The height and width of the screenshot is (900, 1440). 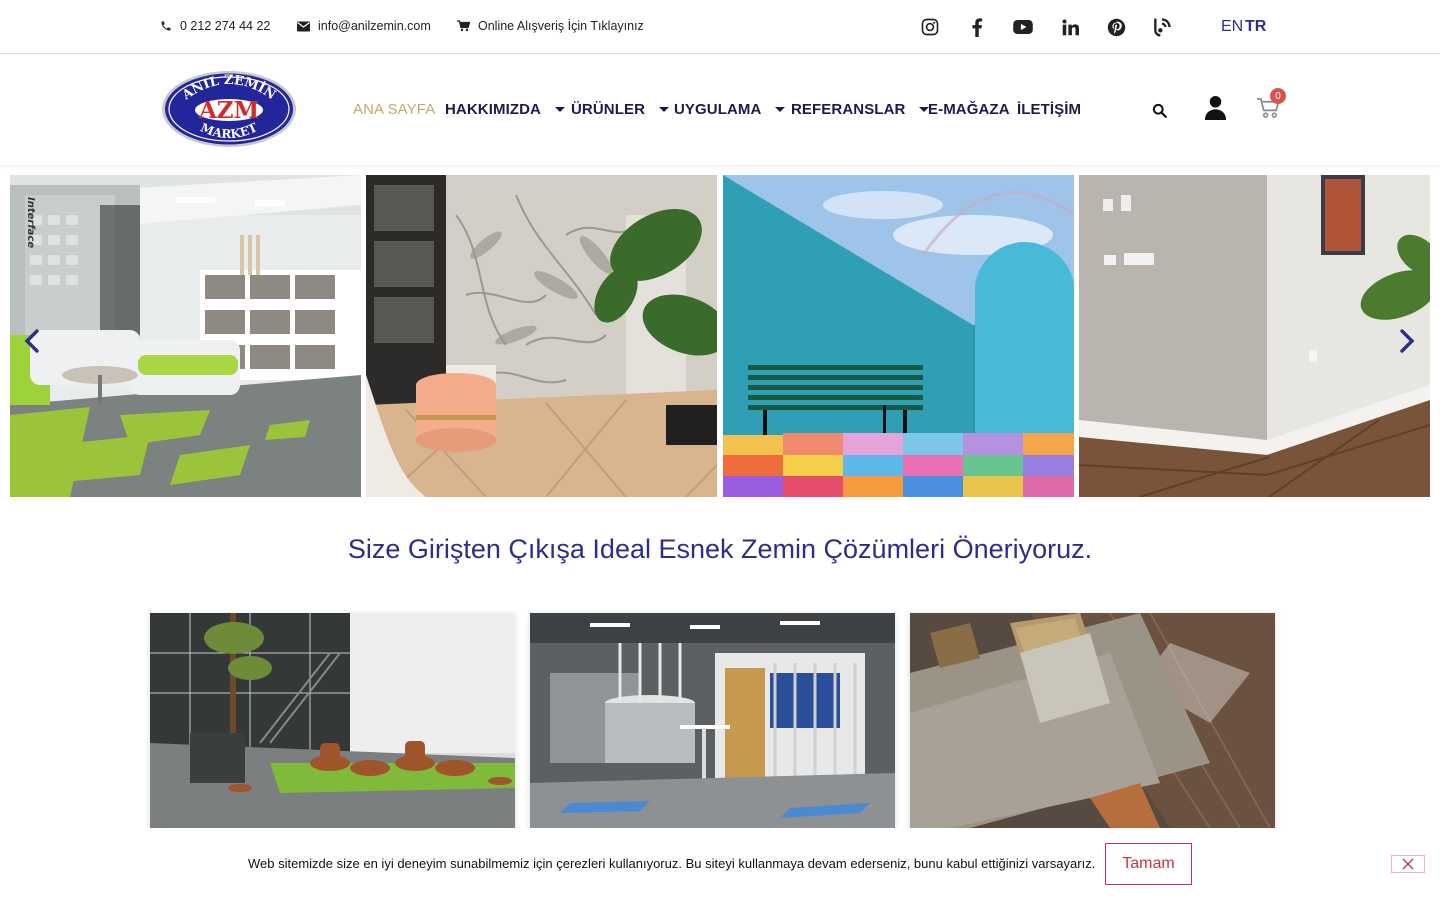 What do you see at coordinates (608, 109) in the screenshot?
I see `nav-products-label: ÜRÜNLER` at bounding box center [608, 109].